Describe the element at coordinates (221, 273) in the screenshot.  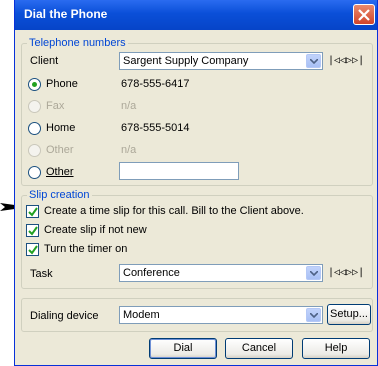
I see `task-select: Conference` at that location.